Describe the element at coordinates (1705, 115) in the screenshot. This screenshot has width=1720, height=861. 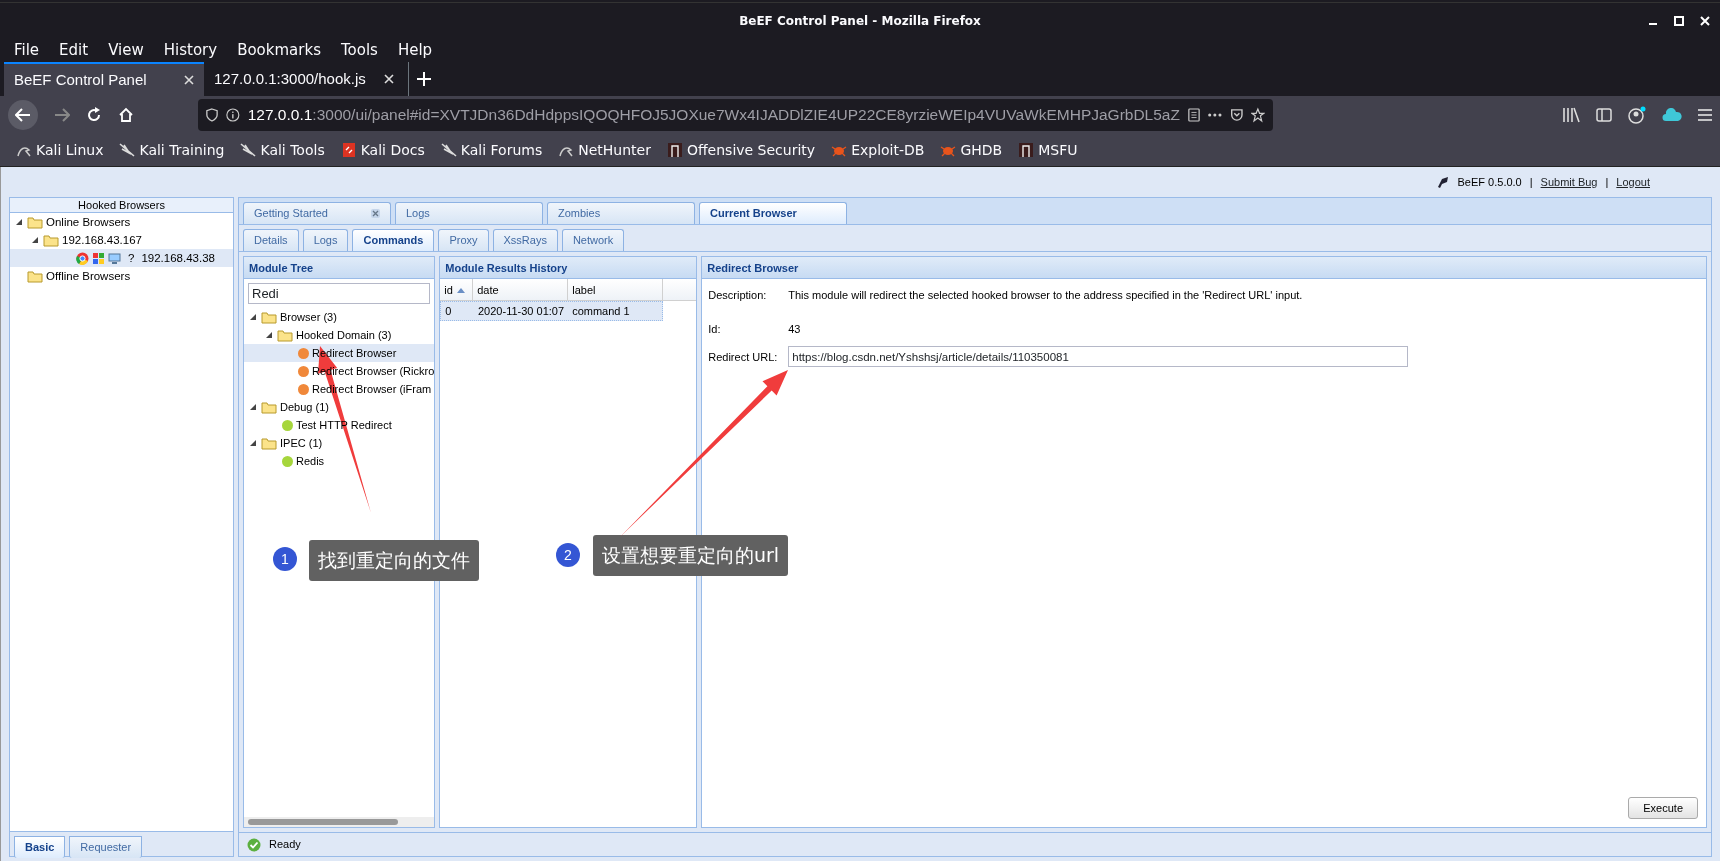
I see `menu-icon` at that location.